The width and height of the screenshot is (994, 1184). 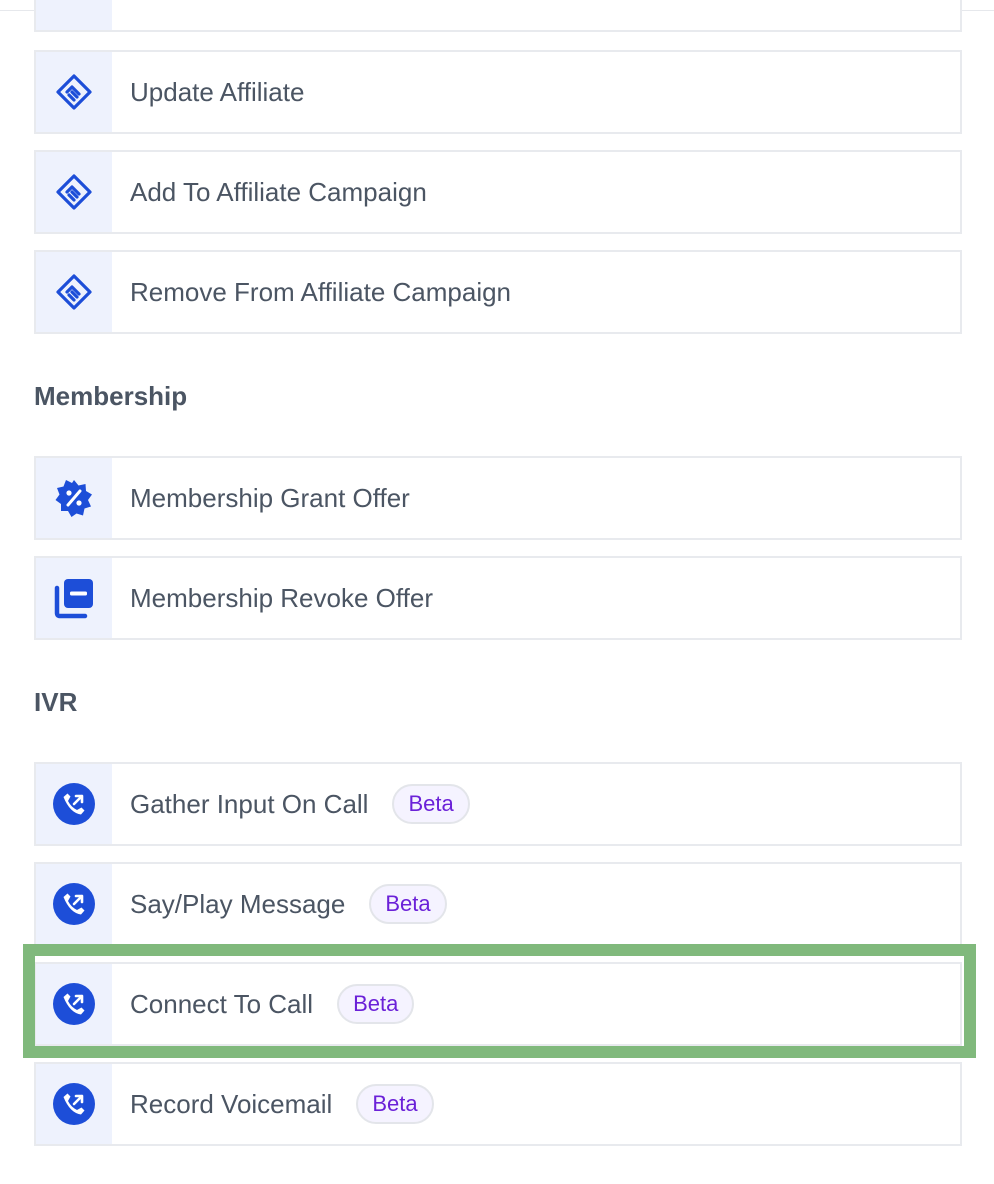 What do you see at coordinates (74, 598) in the screenshot?
I see `stacked-minus-icon` at bounding box center [74, 598].